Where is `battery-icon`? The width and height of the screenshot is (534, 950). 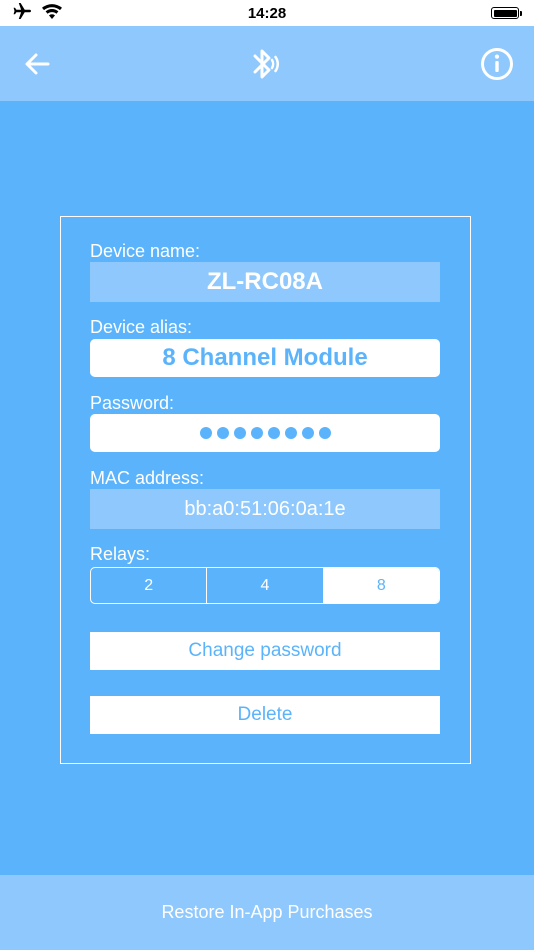 battery-icon is located at coordinates (506, 13).